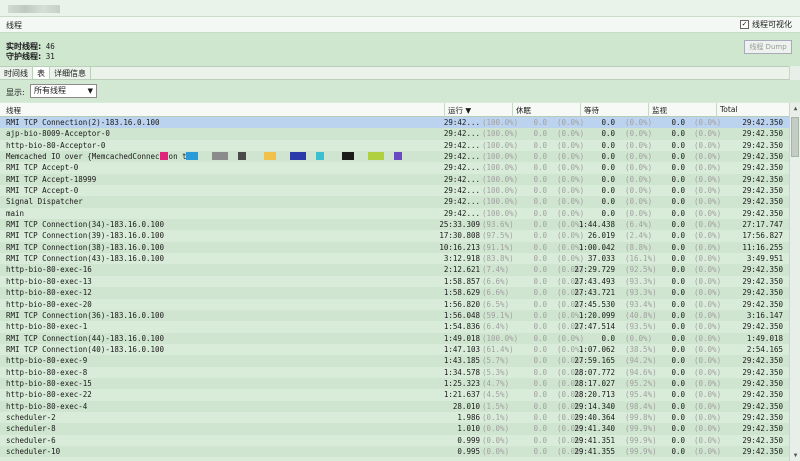 The width and height of the screenshot is (800, 461). Describe the element at coordinates (85, 349) in the screenshot. I see `thread-name: RMI TCP Connection(40)-183.16.0.100` at that location.